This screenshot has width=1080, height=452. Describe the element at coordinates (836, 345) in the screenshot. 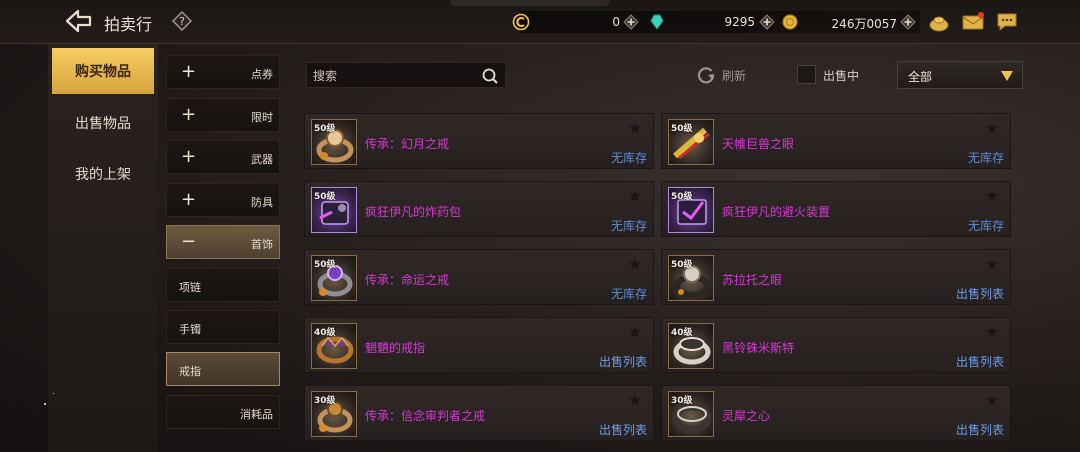

I see `item-card: 40级 黑铃铢米斯特 出售列表` at that location.